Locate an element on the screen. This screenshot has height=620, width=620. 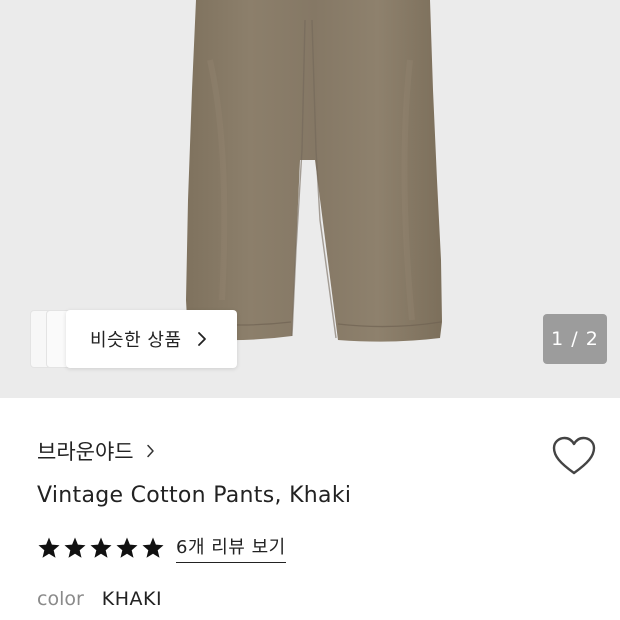
star-rating is located at coordinates (101, 548).